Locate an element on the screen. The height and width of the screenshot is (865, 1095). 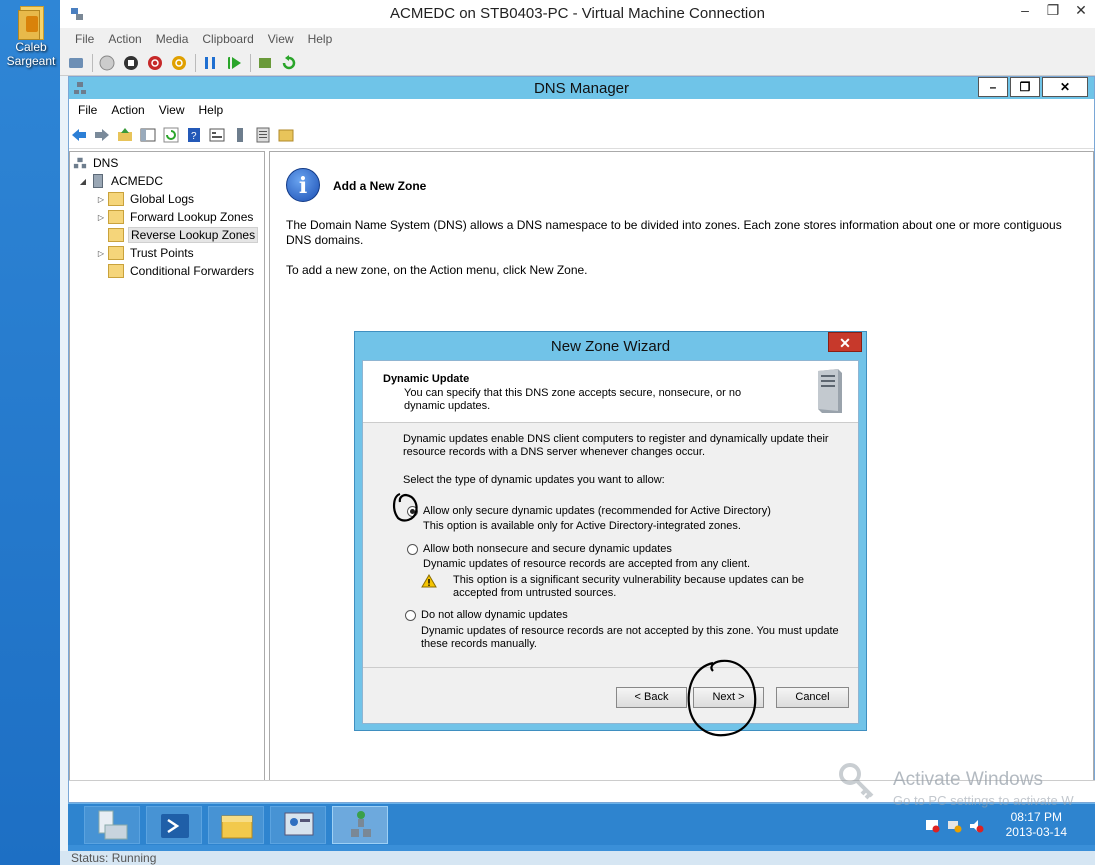
vm-menubar: File Action Media Clipboard View Help is located at coordinates (577, 39).